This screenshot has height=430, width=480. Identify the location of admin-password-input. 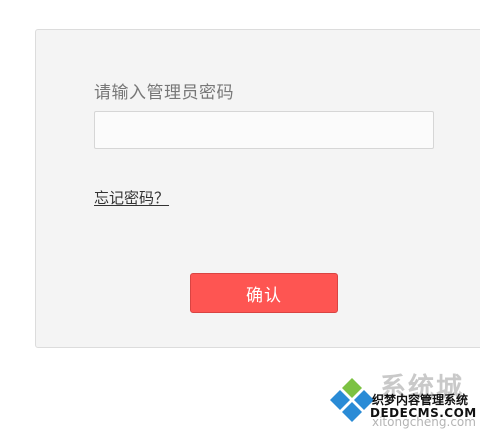
(264, 130).